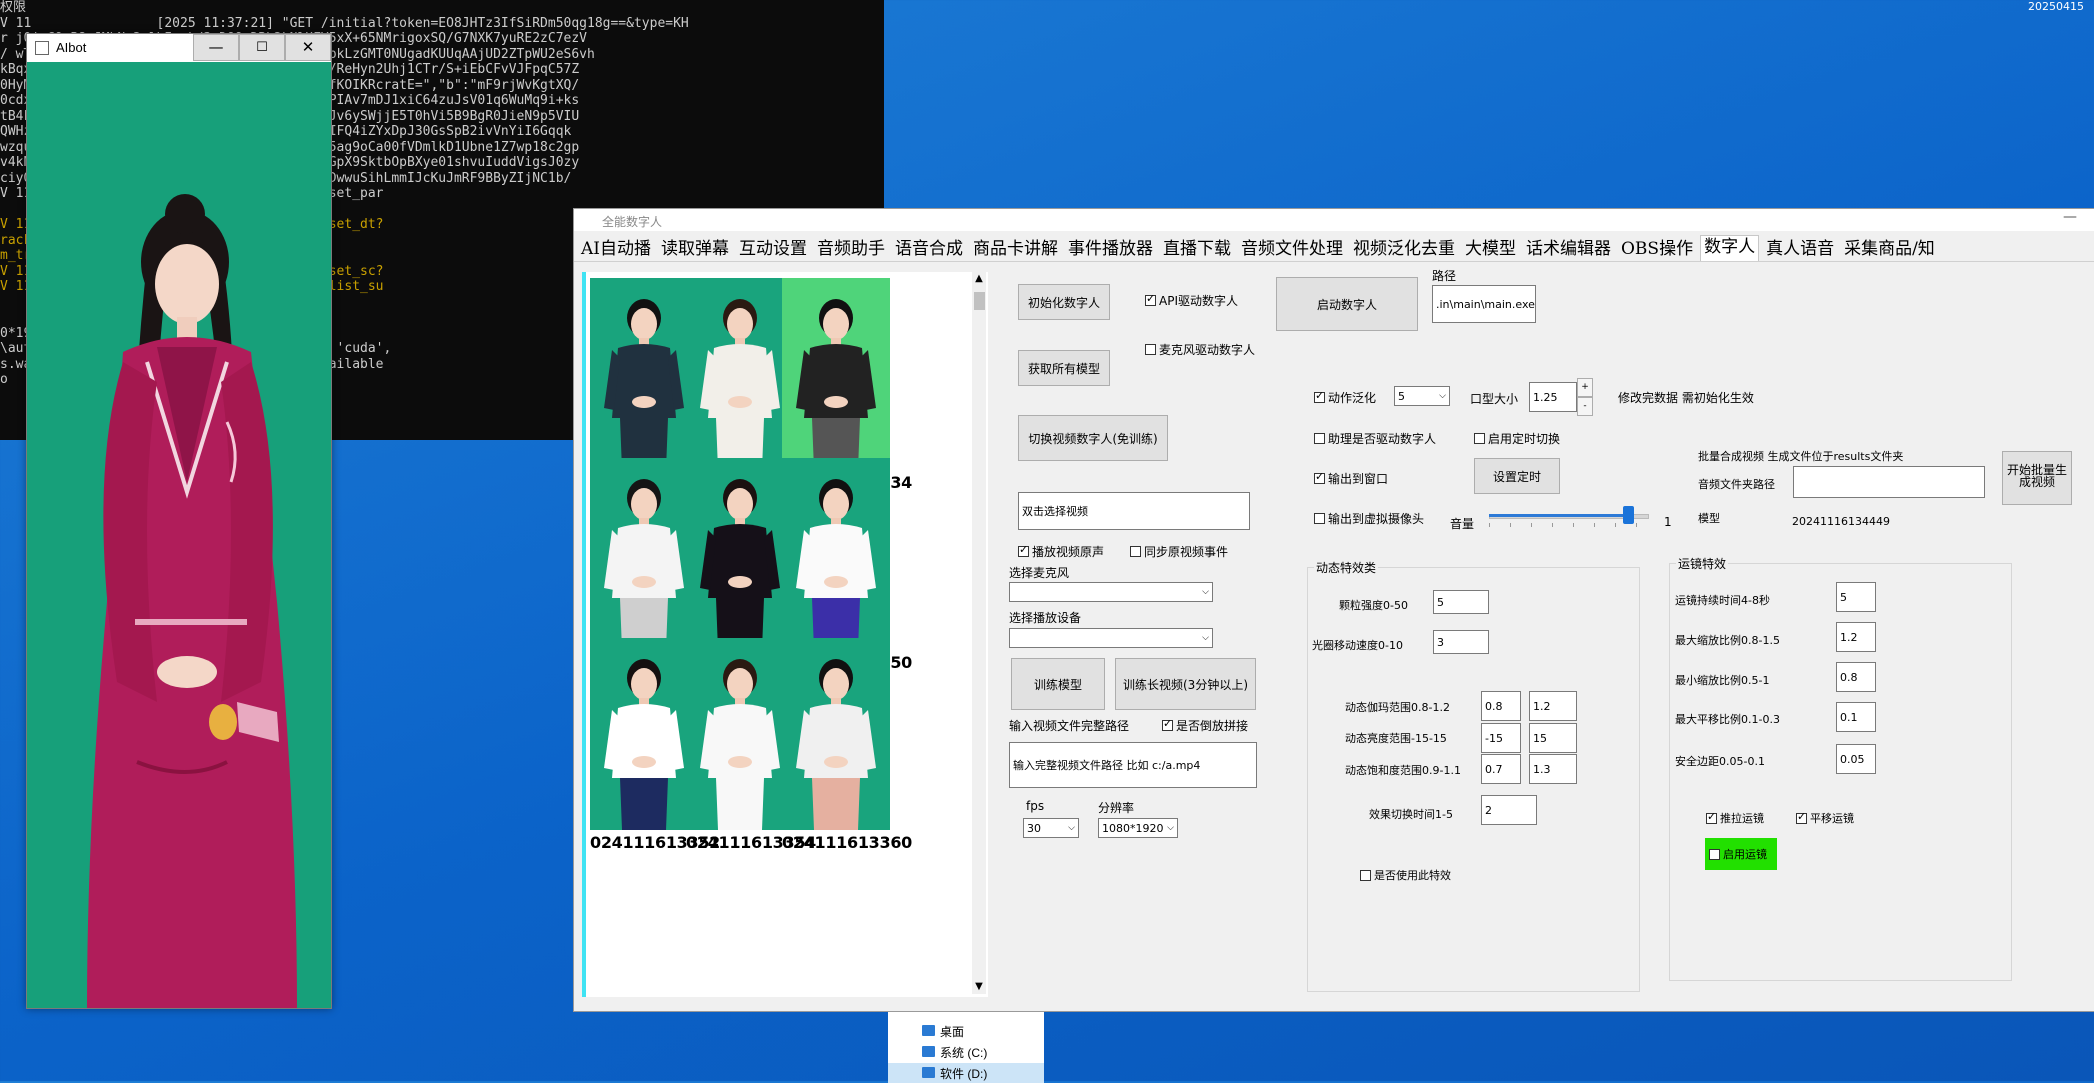 Image resolution: width=2094 pixels, height=1083 pixels. Describe the element at coordinates (979, 301) in the screenshot. I see `scroll-thumb` at that location.